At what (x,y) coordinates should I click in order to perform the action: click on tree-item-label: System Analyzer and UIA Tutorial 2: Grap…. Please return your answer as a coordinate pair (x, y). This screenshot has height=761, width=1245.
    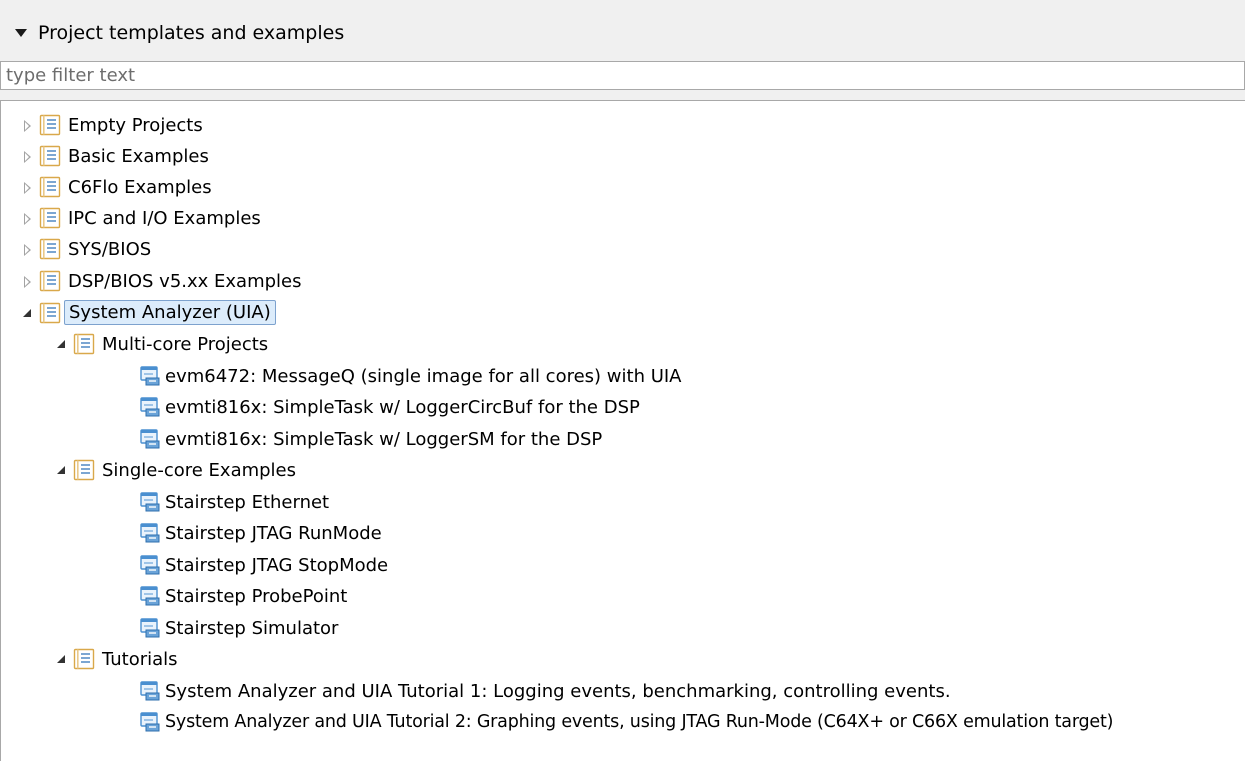
    Looking at the image, I should click on (639, 722).